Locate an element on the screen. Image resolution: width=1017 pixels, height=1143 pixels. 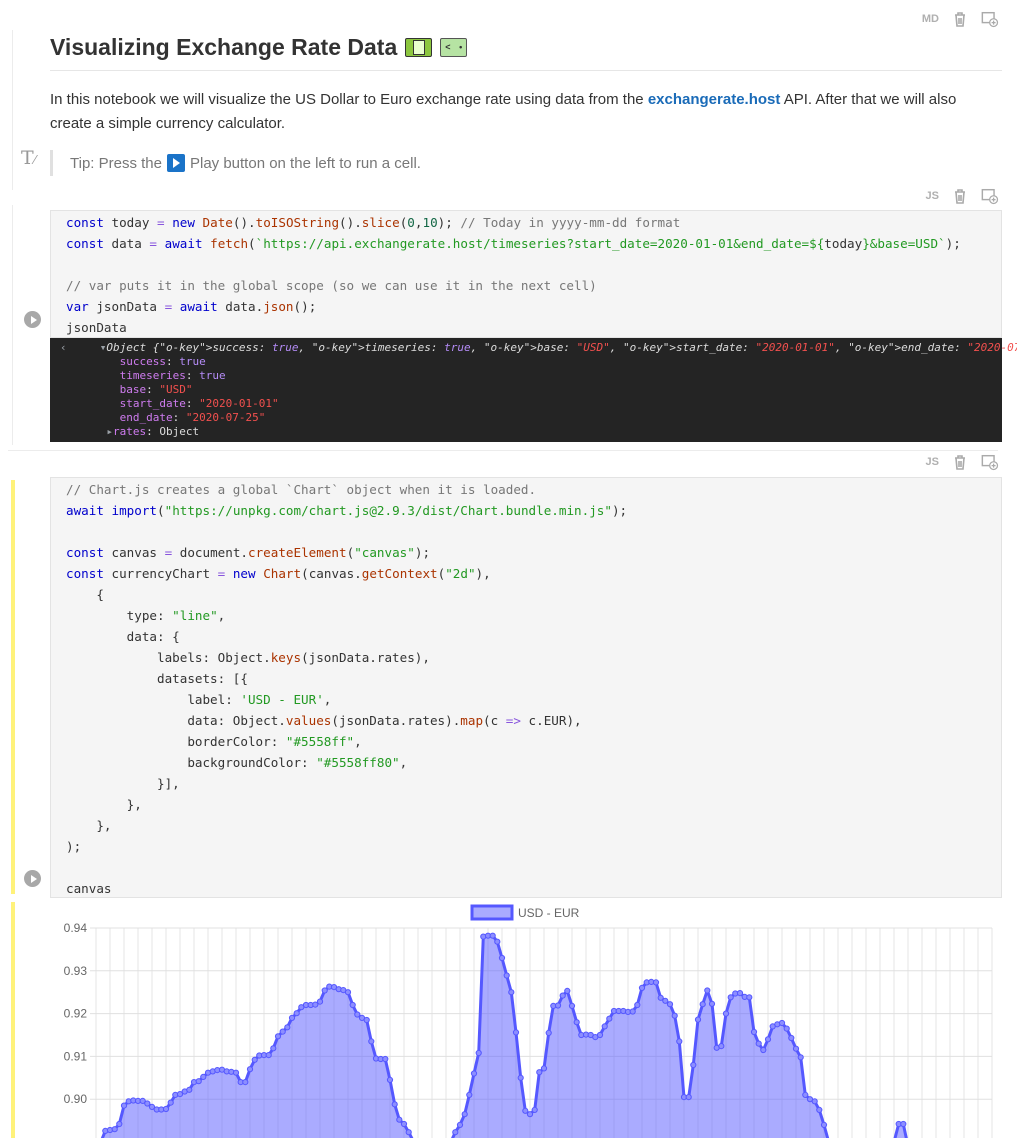
page-title: Visualizing Exchange Rate Data < • is located at coordinates (526, 52).